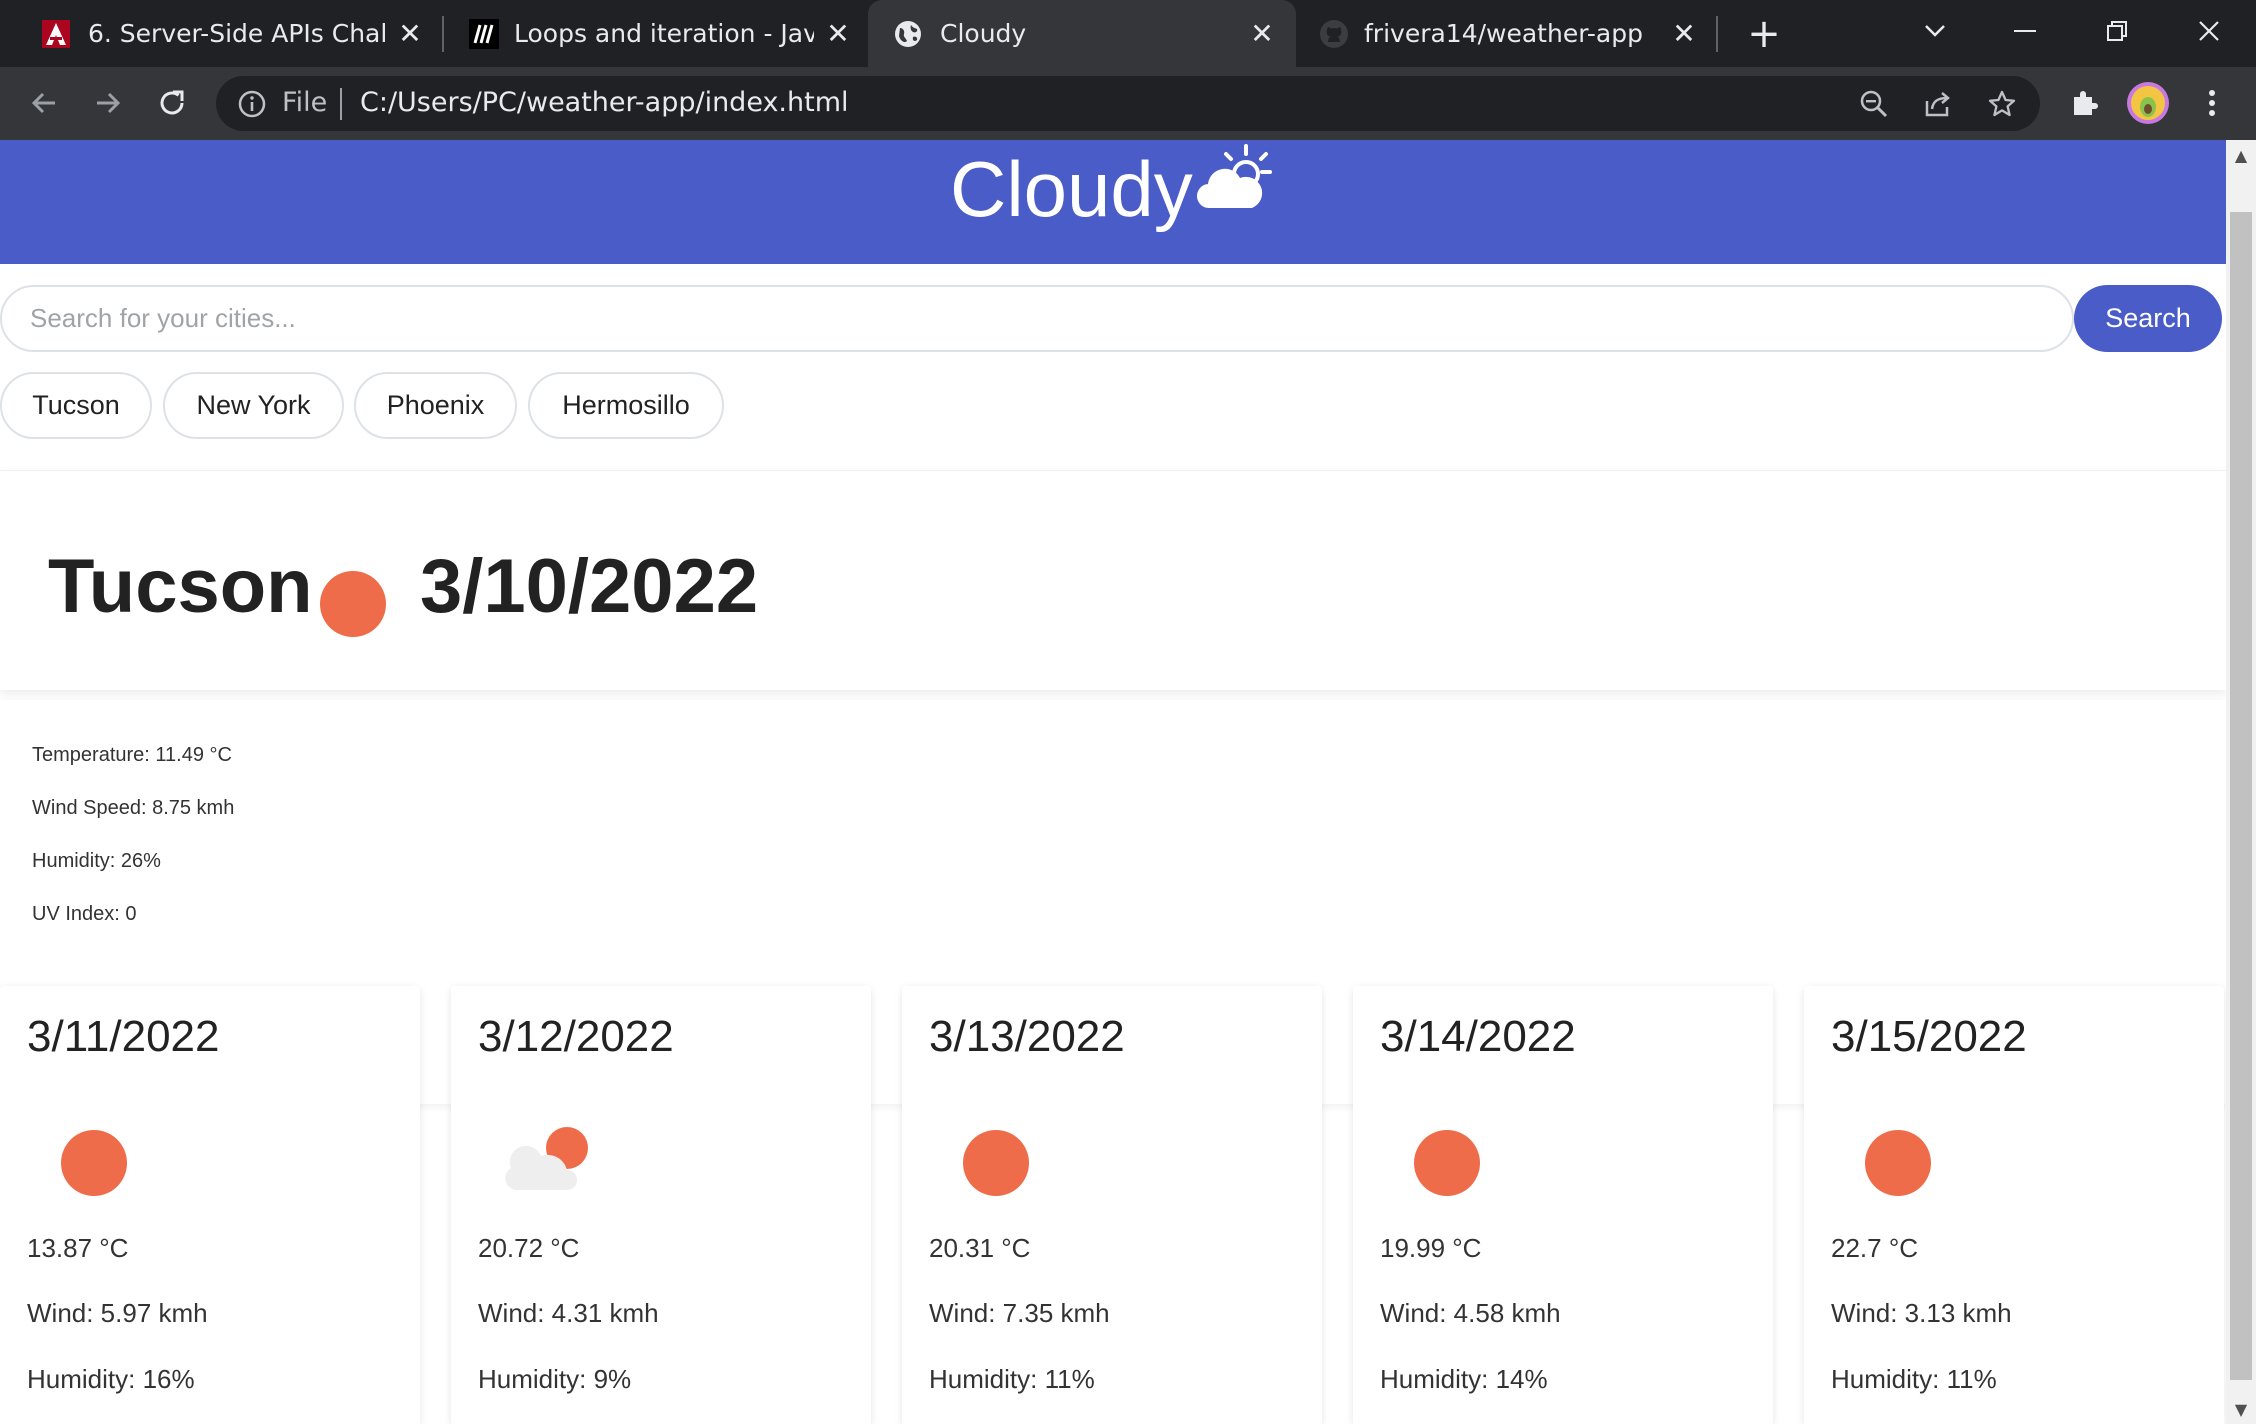  I want to click on tab-server-side-apis: 6. Server-Side APIs Challeng ✕, so click(220, 33).